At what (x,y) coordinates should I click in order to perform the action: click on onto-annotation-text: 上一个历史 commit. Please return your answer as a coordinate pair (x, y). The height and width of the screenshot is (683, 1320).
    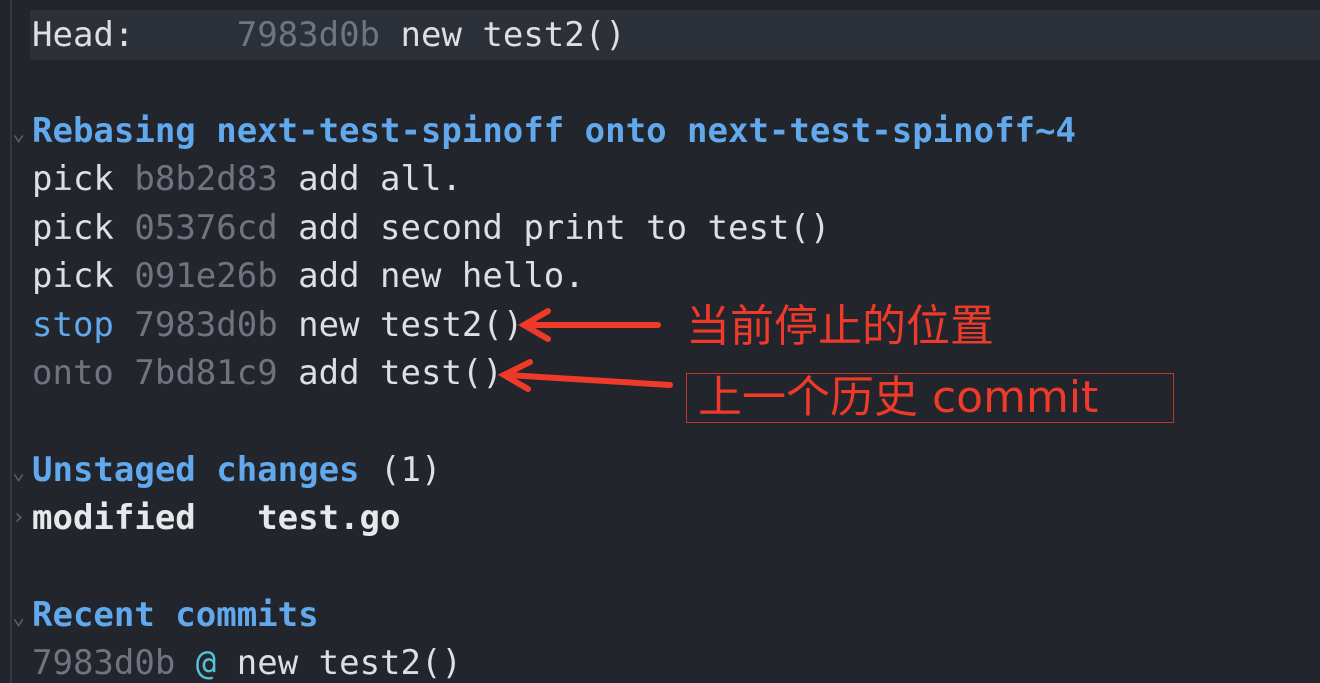
    Looking at the image, I should click on (898, 397).